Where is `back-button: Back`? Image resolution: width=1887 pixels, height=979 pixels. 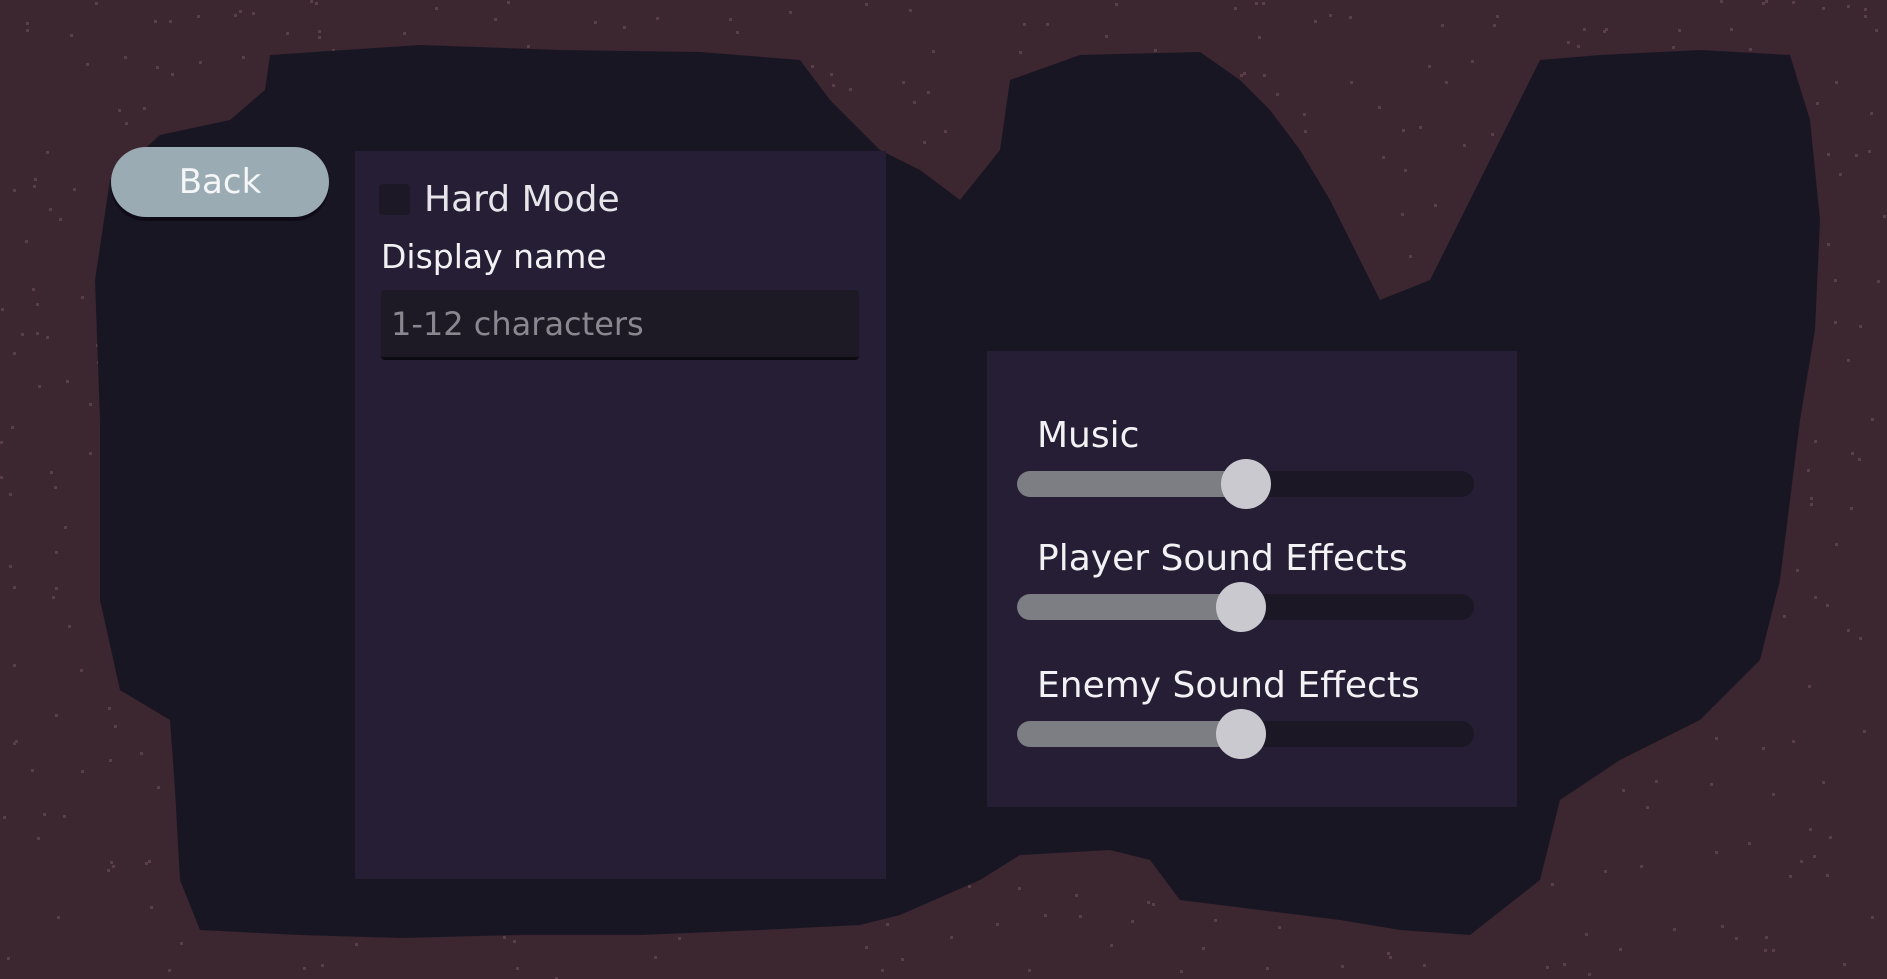 back-button: Back is located at coordinates (220, 182).